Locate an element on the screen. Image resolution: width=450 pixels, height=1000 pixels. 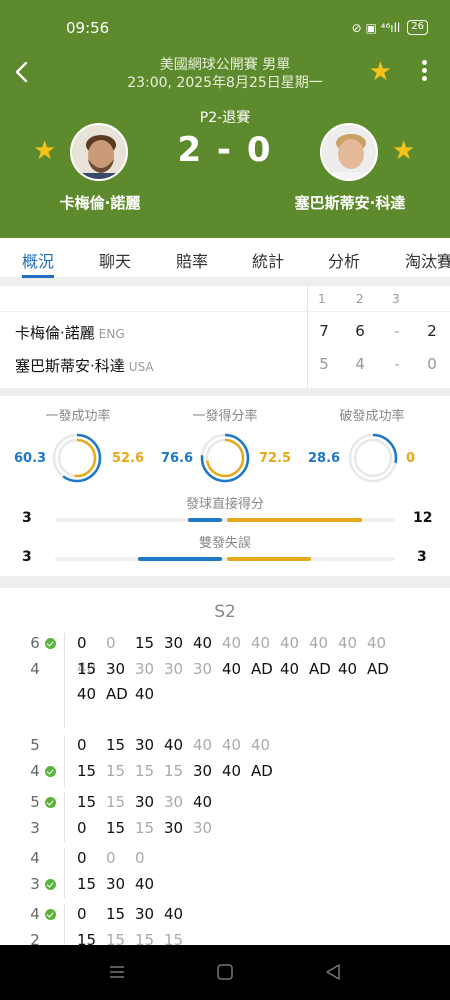
back-icon is located at coordinates (333, 972).